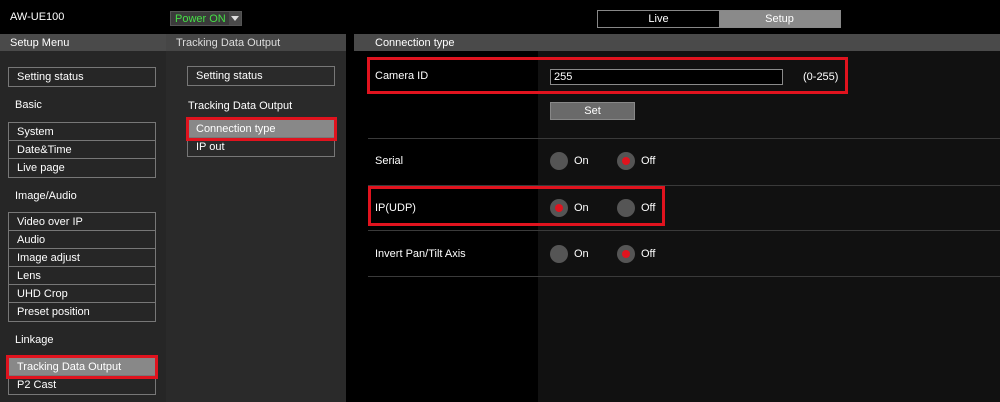  Describe the element at coordinates (389, 161) in the screenshot. I see `serial-label: Serial` at that location.